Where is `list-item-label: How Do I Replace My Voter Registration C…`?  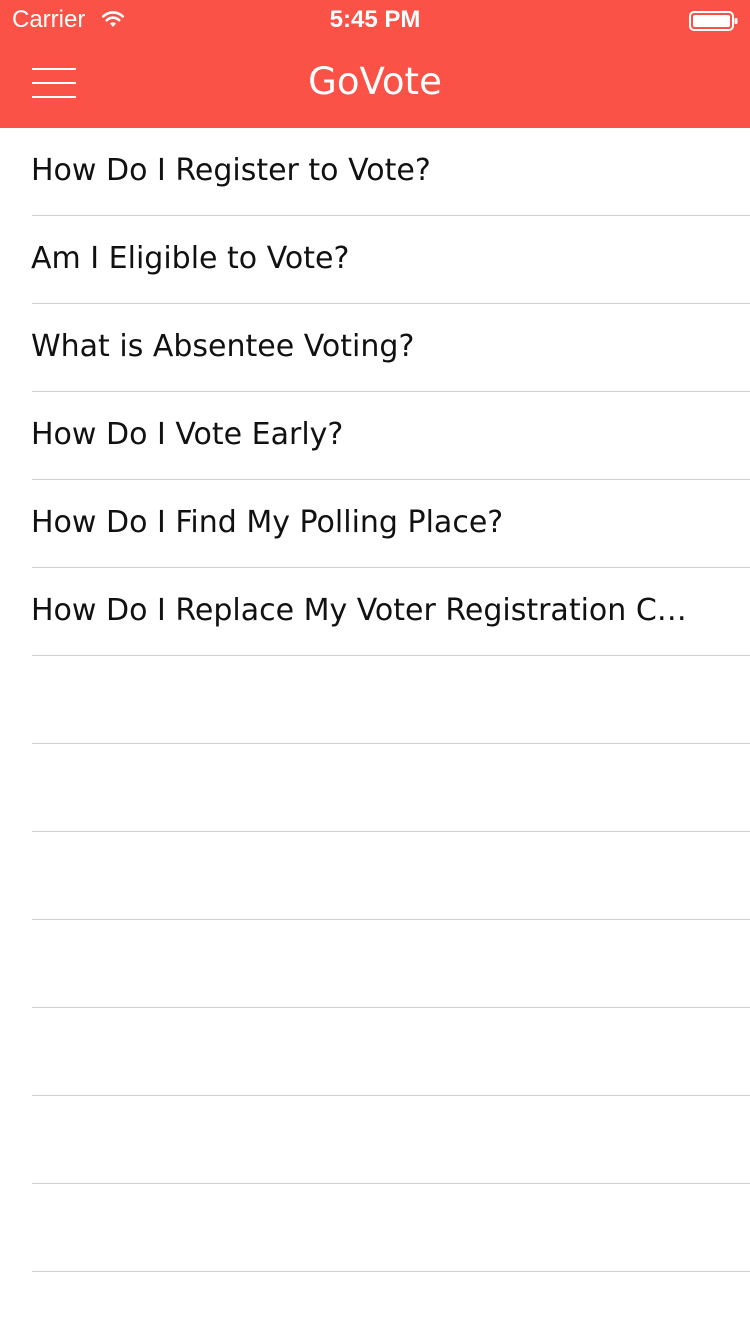 list-item-label: How Do I Replace My Voter Registration C… is located at coordinates (359, 610).